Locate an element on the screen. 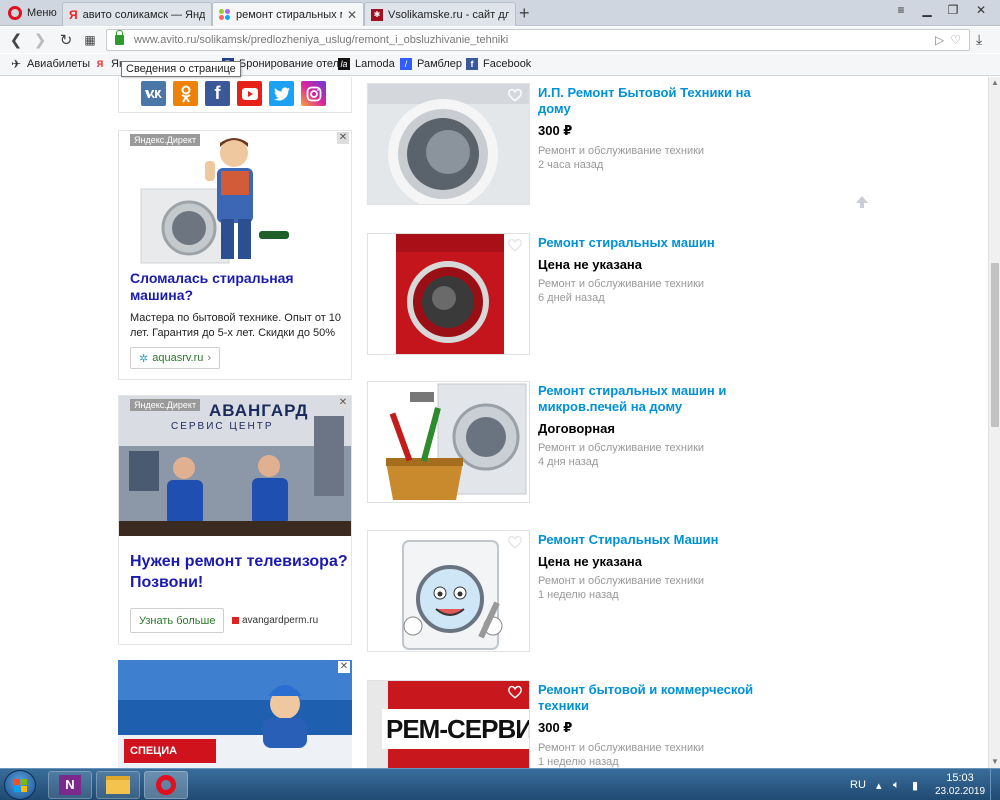 The width and height of the screenshot is (1000, 800). scrollbar-thumb is located at coordinates (995, 345).